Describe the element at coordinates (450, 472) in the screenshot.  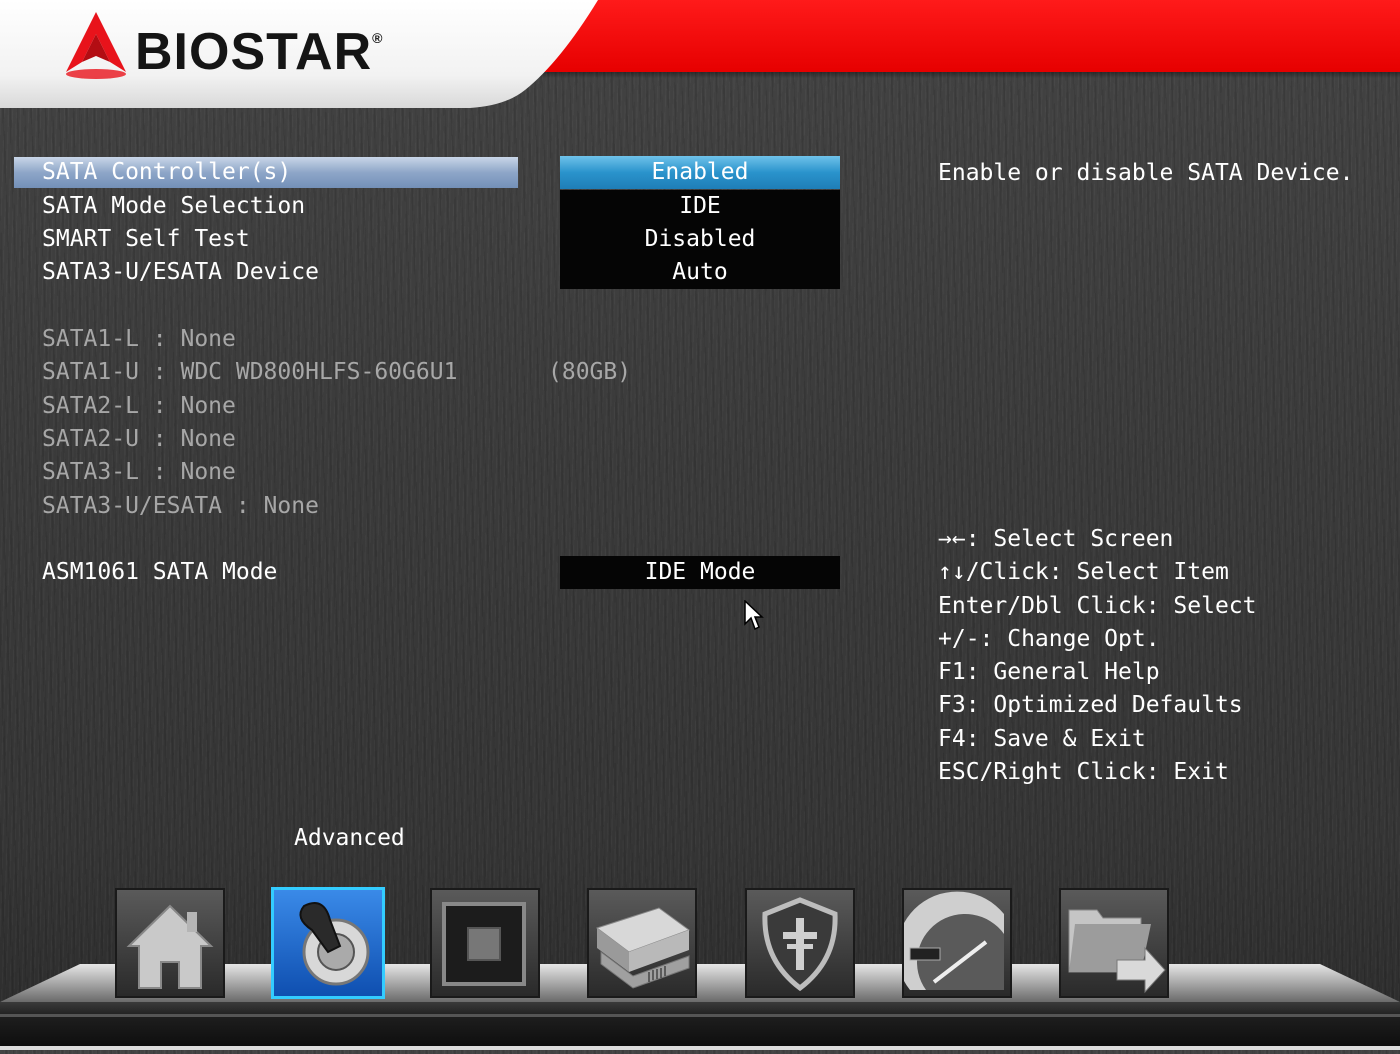
I see `device-row: SATA3-L : None` at that location.